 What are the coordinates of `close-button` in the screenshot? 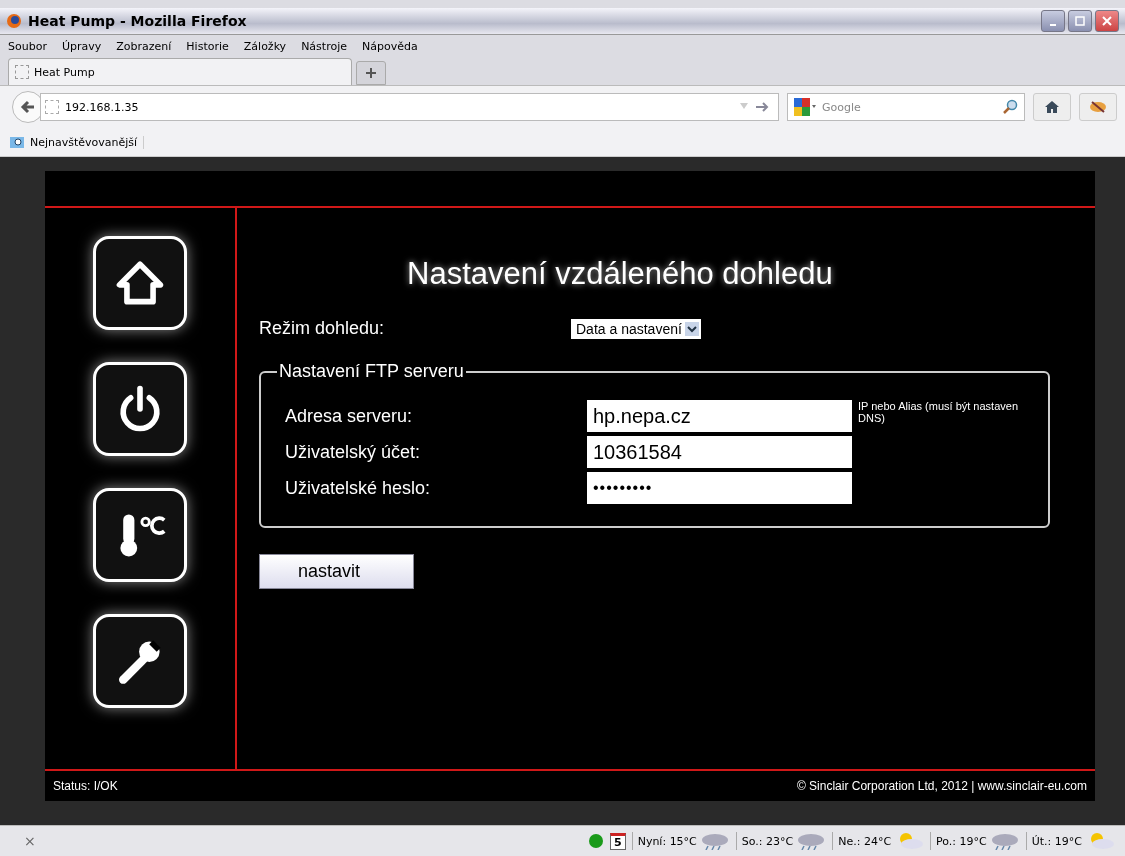 It's located at (1107, 21).